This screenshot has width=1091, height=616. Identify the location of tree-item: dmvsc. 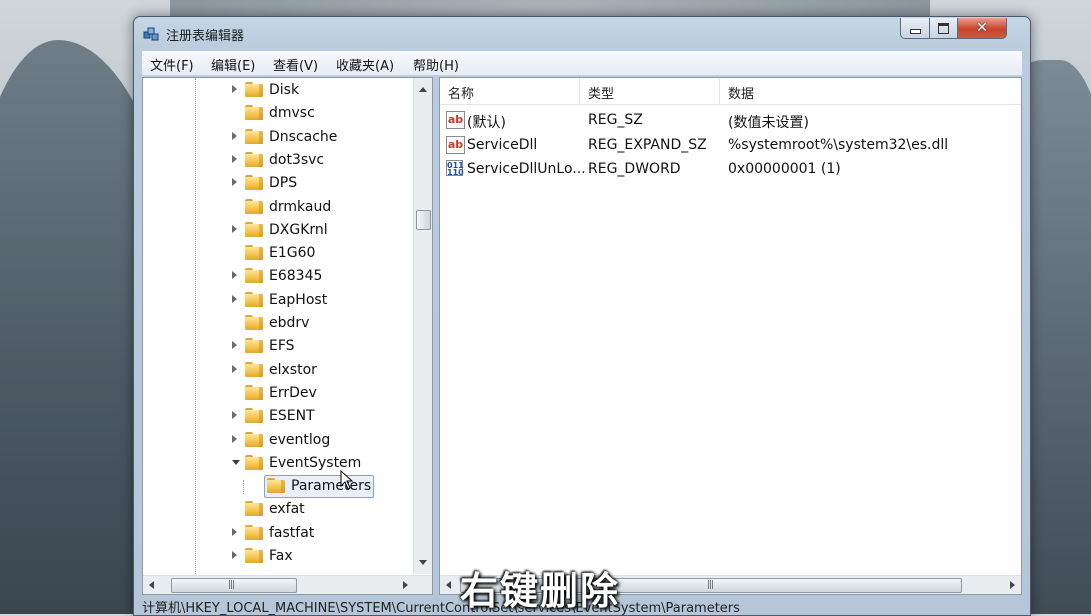
(278, 113).